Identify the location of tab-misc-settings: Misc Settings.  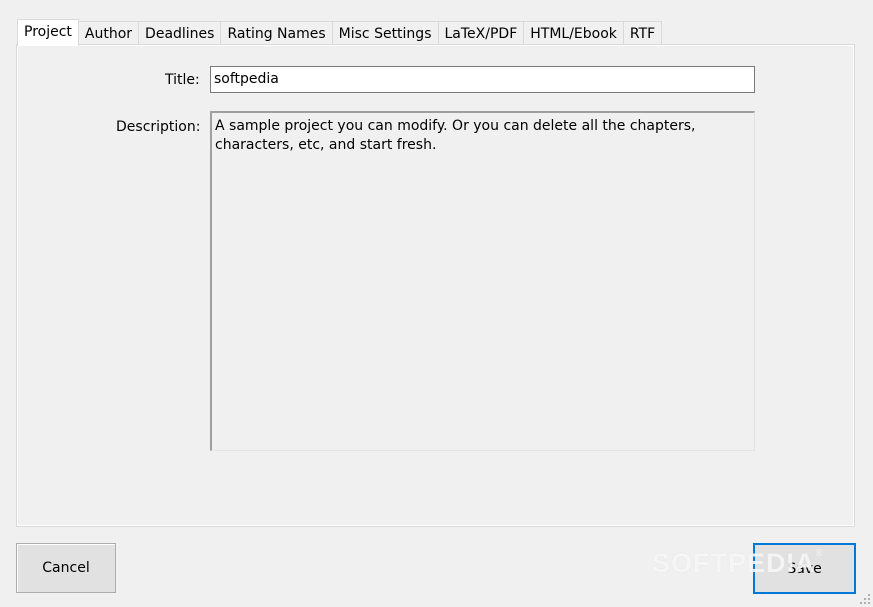
(385, 33).